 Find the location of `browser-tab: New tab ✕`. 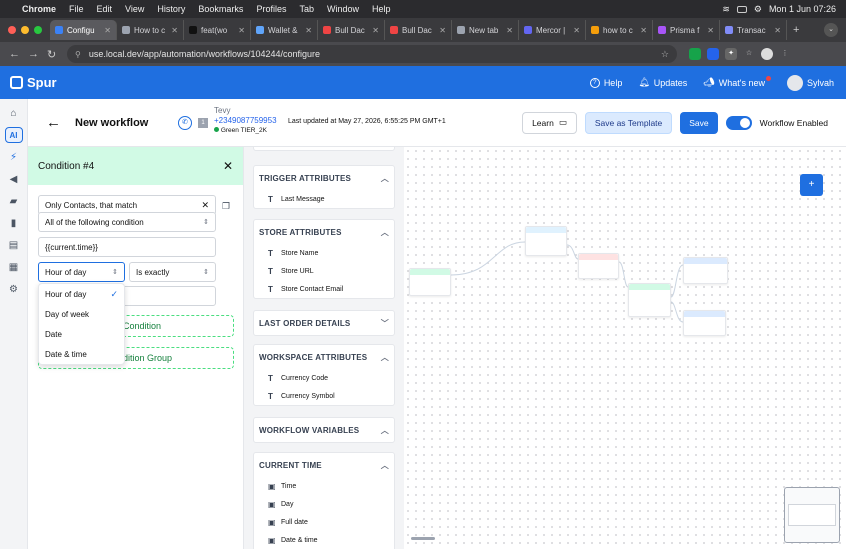

browser-tab: New tab ✕ is located at coordinates (485, 30).